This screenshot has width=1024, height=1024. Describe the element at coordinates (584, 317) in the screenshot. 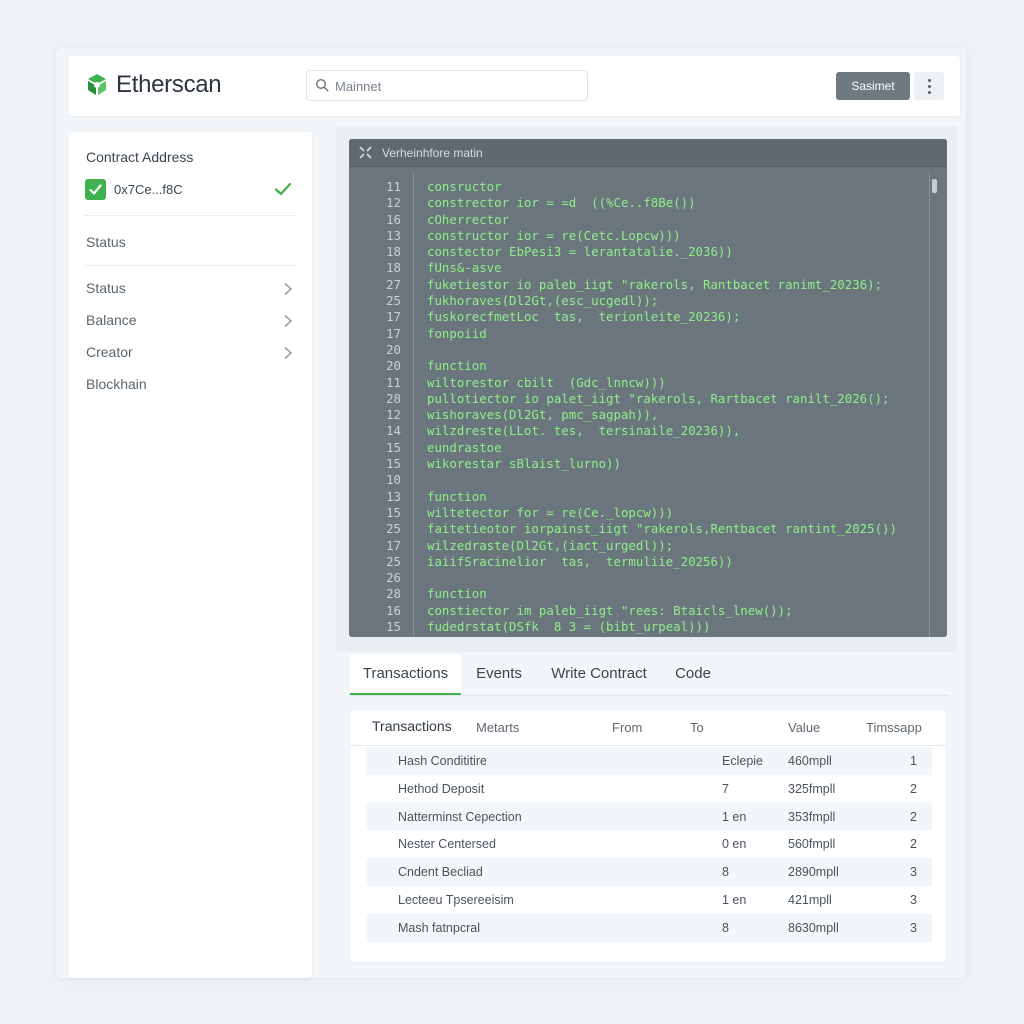

I see `code-text: fuskorecfmetLoc tas, terionleite_20236);` at that location.